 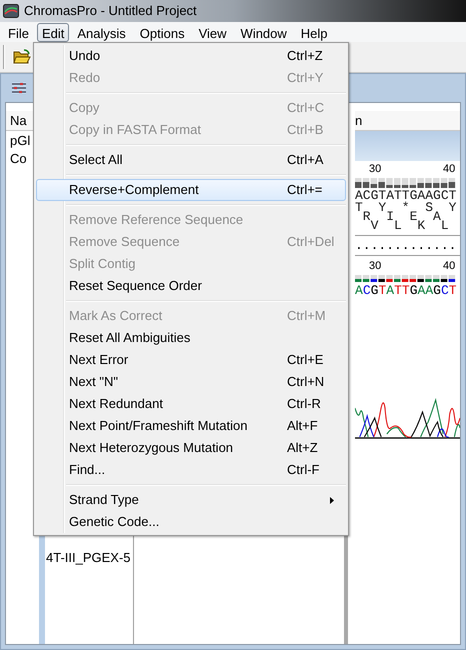 What do you see at coordinates (358, 120) in the screenshot?
I see `column-header: n` at bounding box center [358, 120].